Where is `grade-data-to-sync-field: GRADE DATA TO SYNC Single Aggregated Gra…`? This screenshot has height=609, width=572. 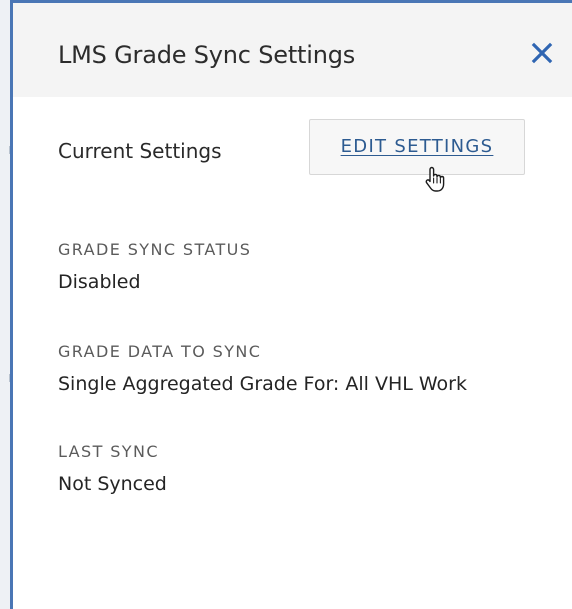
grade-data-to-sync-field: GRADE DATA TO SYNC Single Aggregated Gra… is located at coordinates (262, 369).